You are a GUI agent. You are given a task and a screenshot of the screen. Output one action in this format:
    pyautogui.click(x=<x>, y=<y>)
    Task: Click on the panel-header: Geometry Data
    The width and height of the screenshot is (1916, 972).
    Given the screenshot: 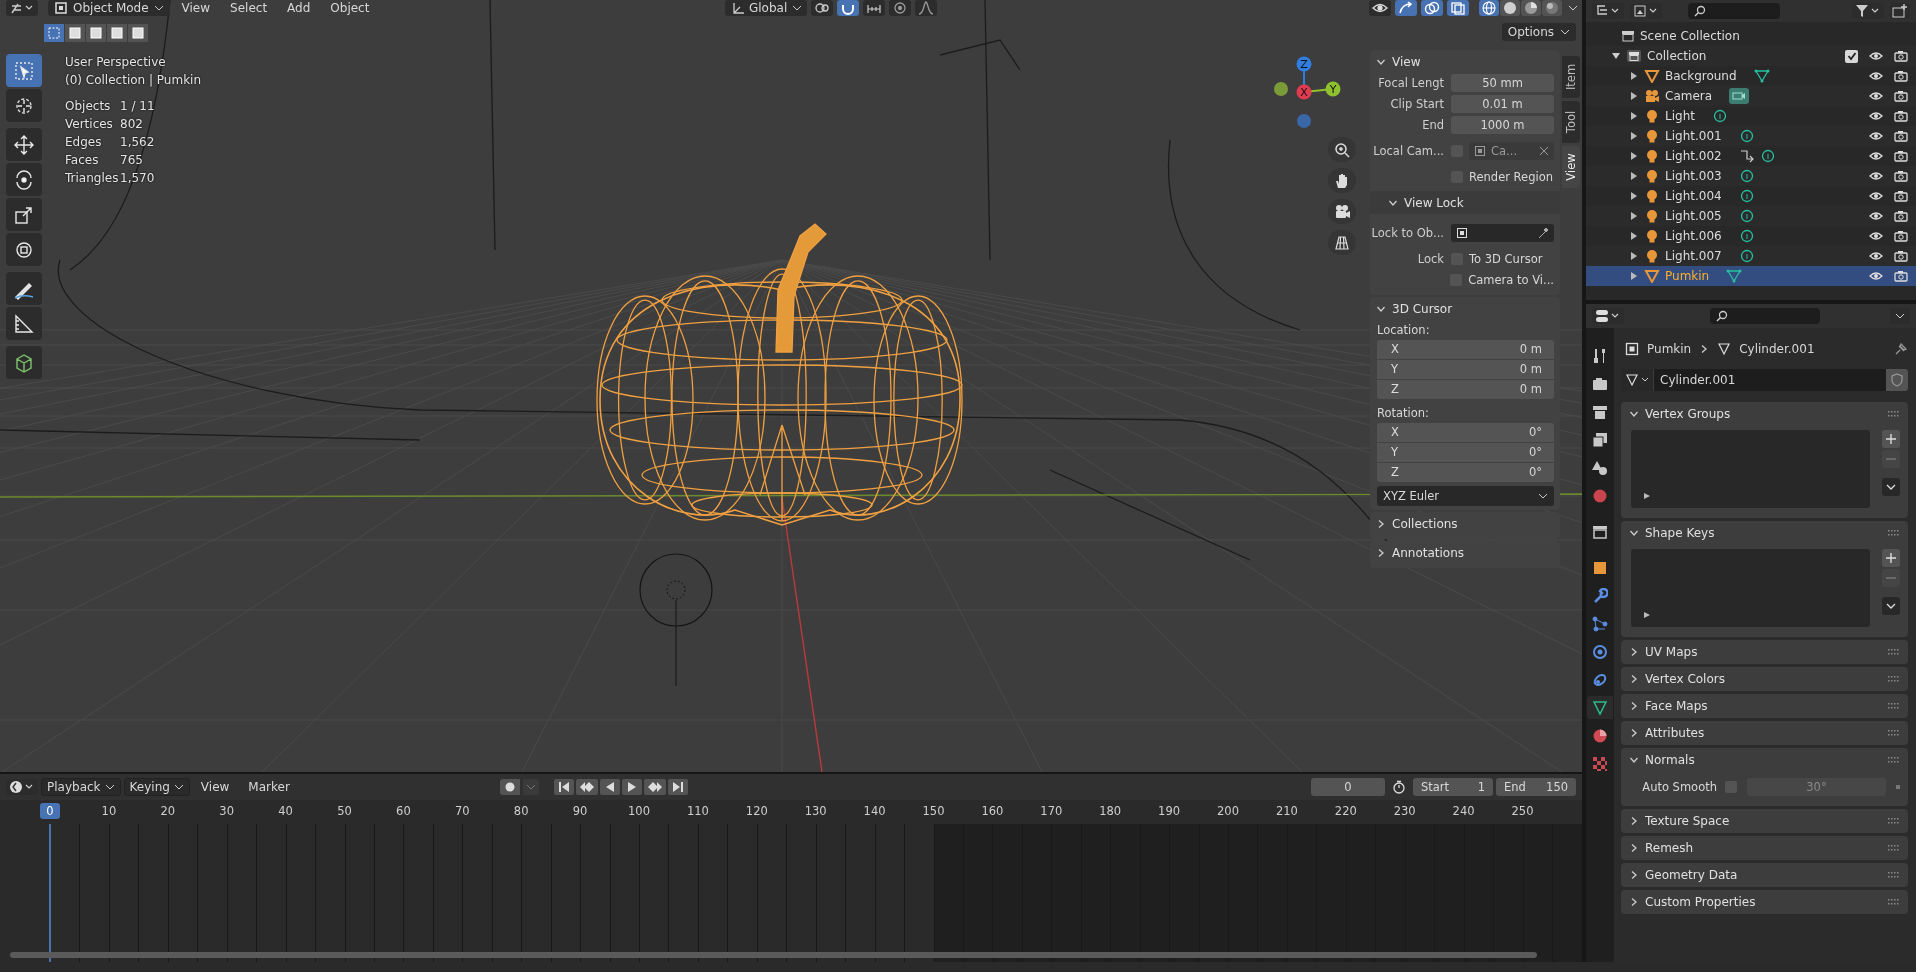 What is the action you would take?
    pyautogui.click(x=1764, y=875)
    